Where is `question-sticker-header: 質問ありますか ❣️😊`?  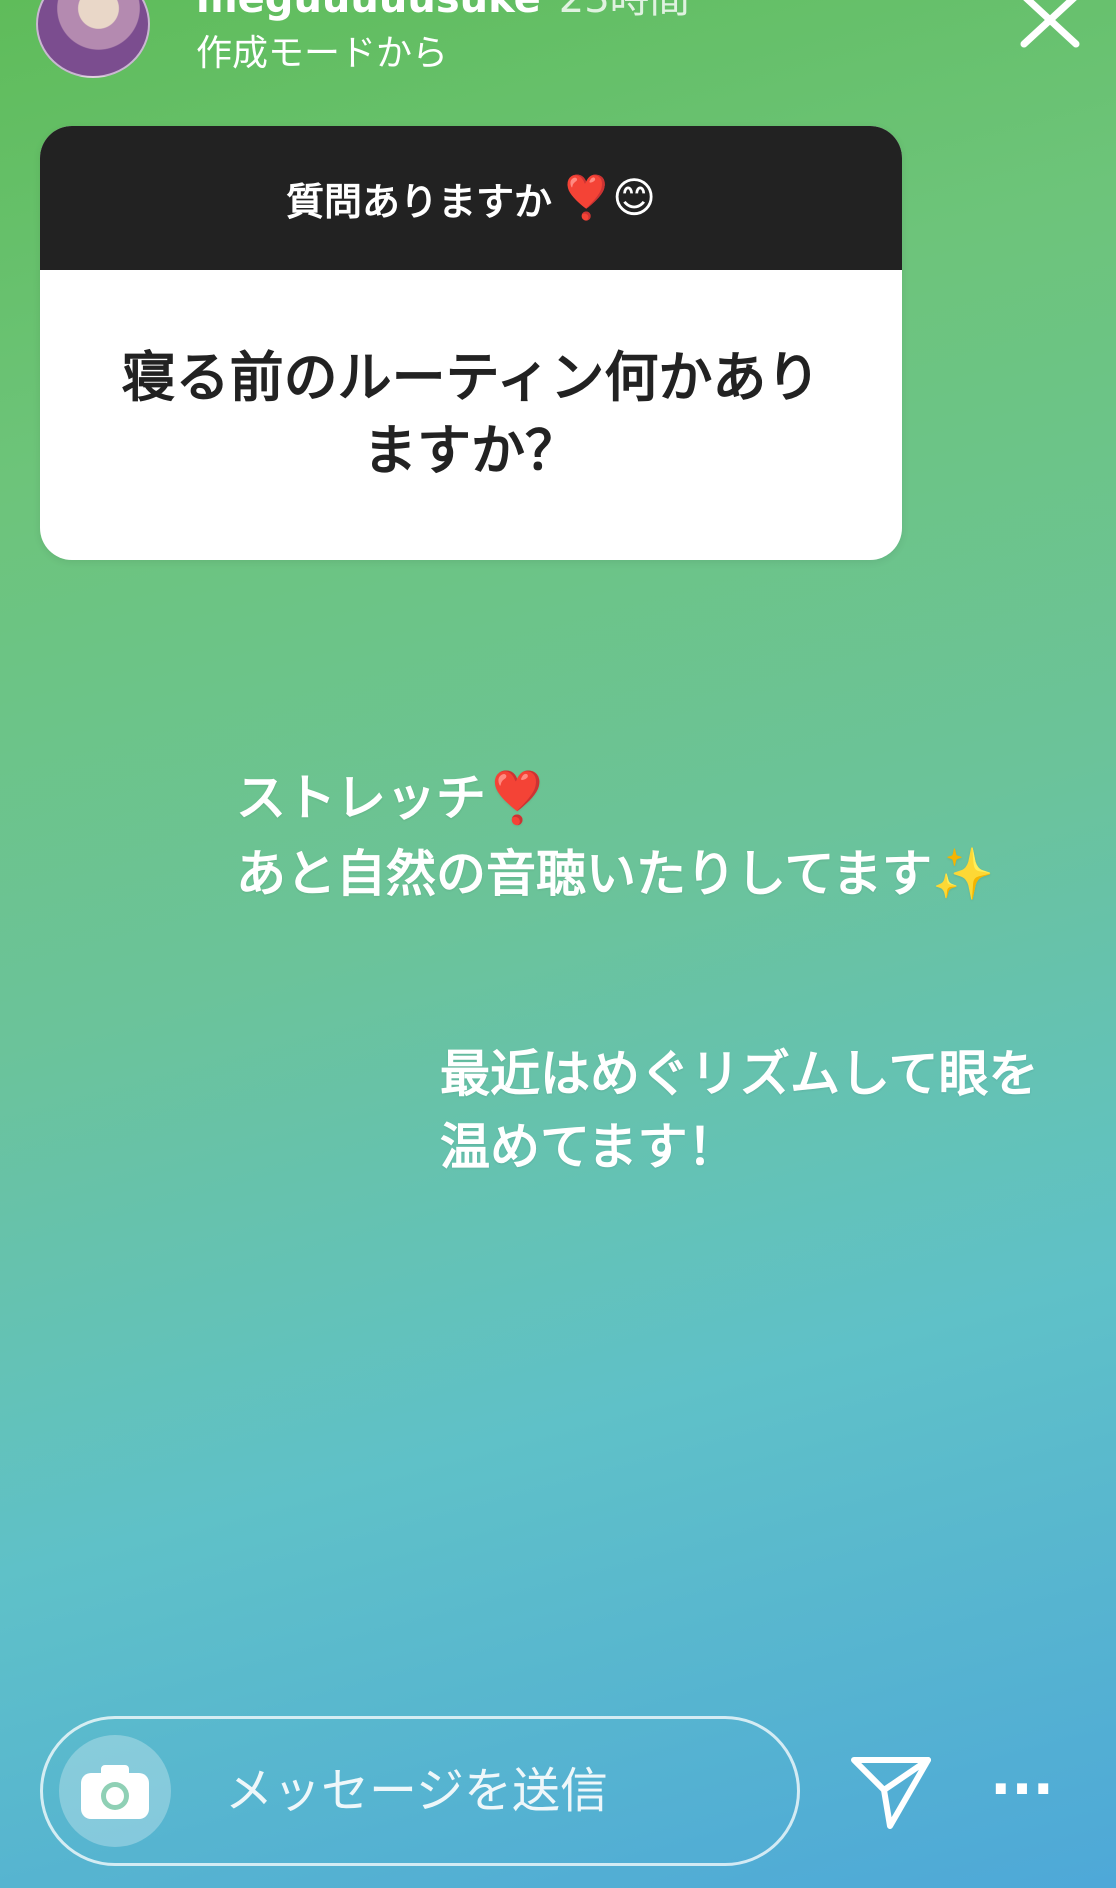
question-sticker-header: 質問ありますか ❣️😊 is located at coordinates (471, 198).